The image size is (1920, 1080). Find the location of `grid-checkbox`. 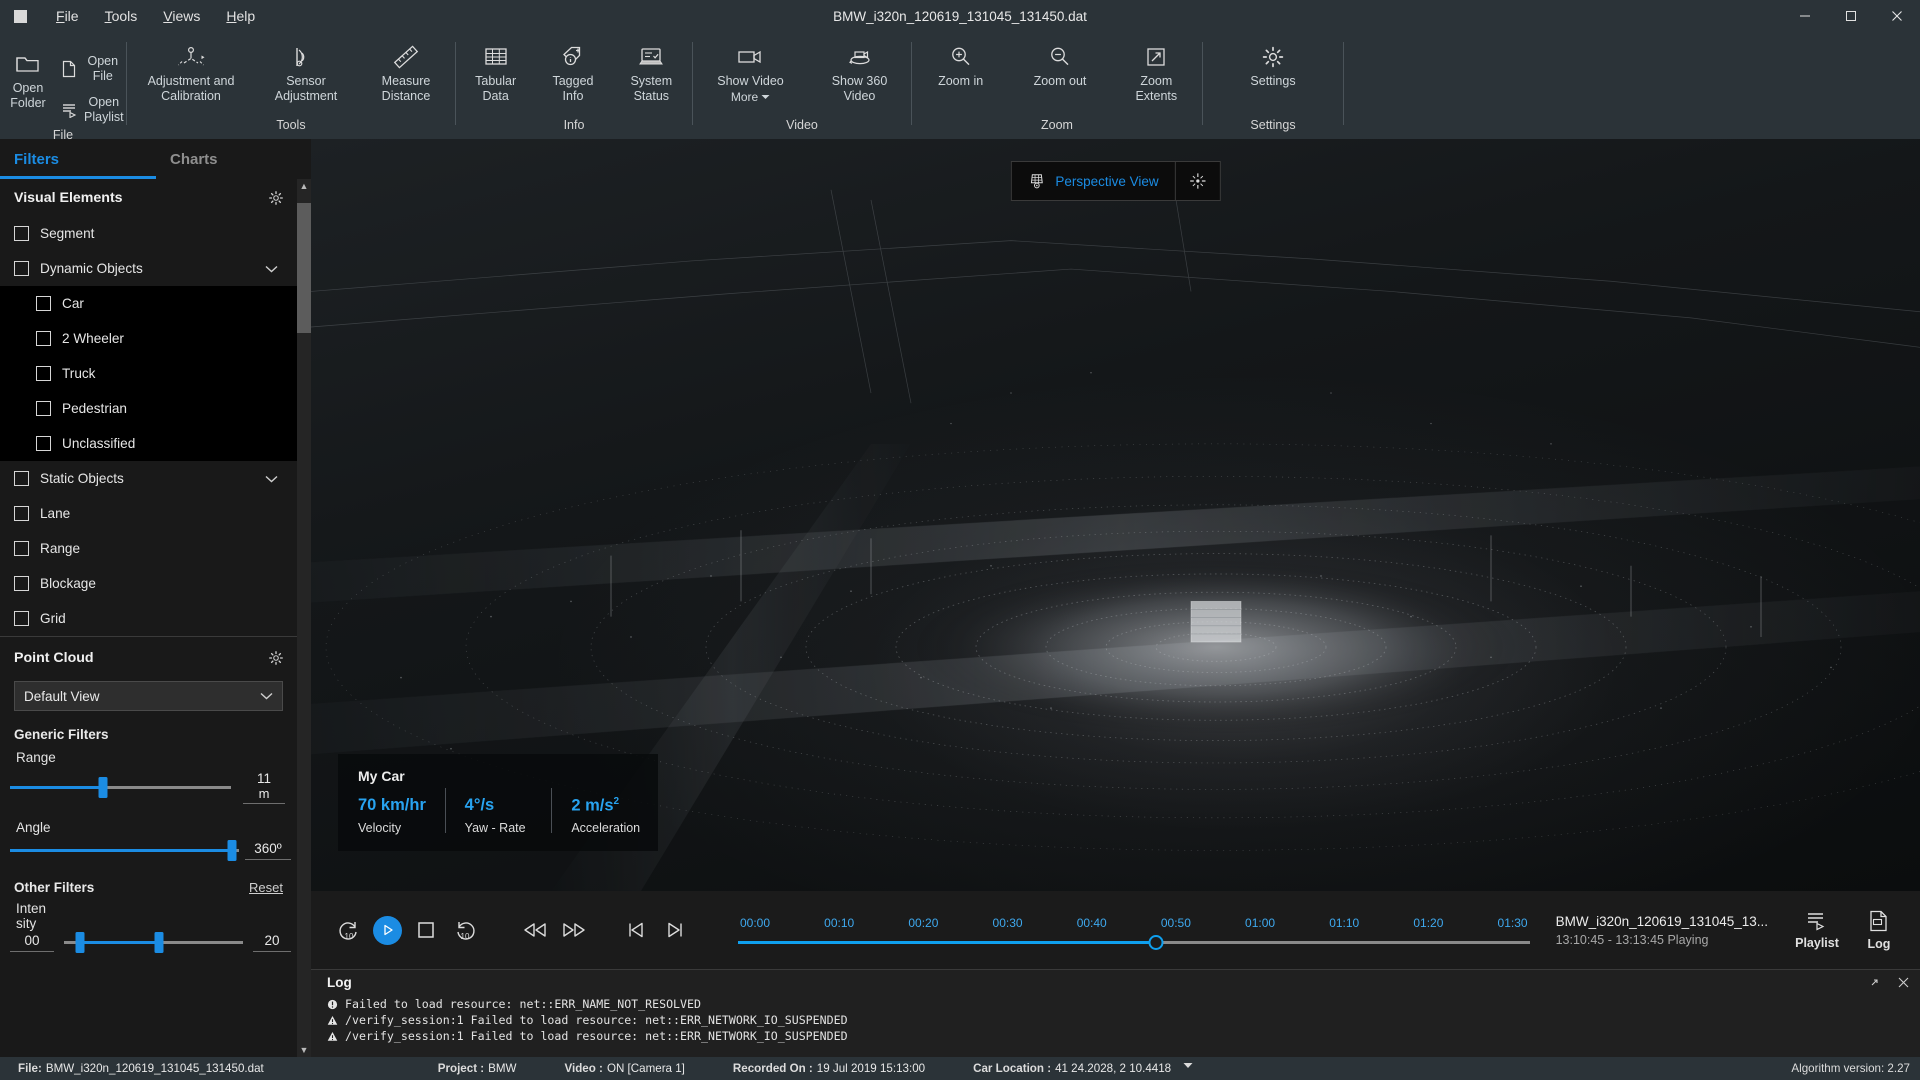

grid-checkbox is located at coordinates (21, 618).